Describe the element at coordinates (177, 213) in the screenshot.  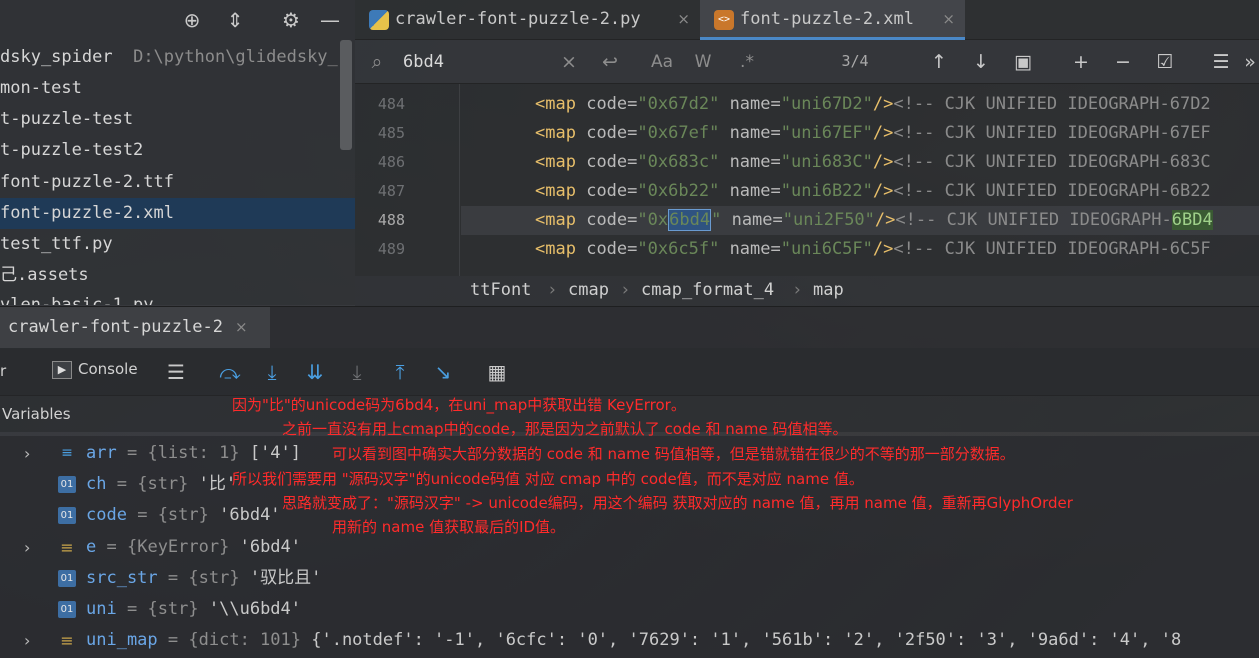
I see `tree-item-selected: font-puzzle-2.xml` at that location.